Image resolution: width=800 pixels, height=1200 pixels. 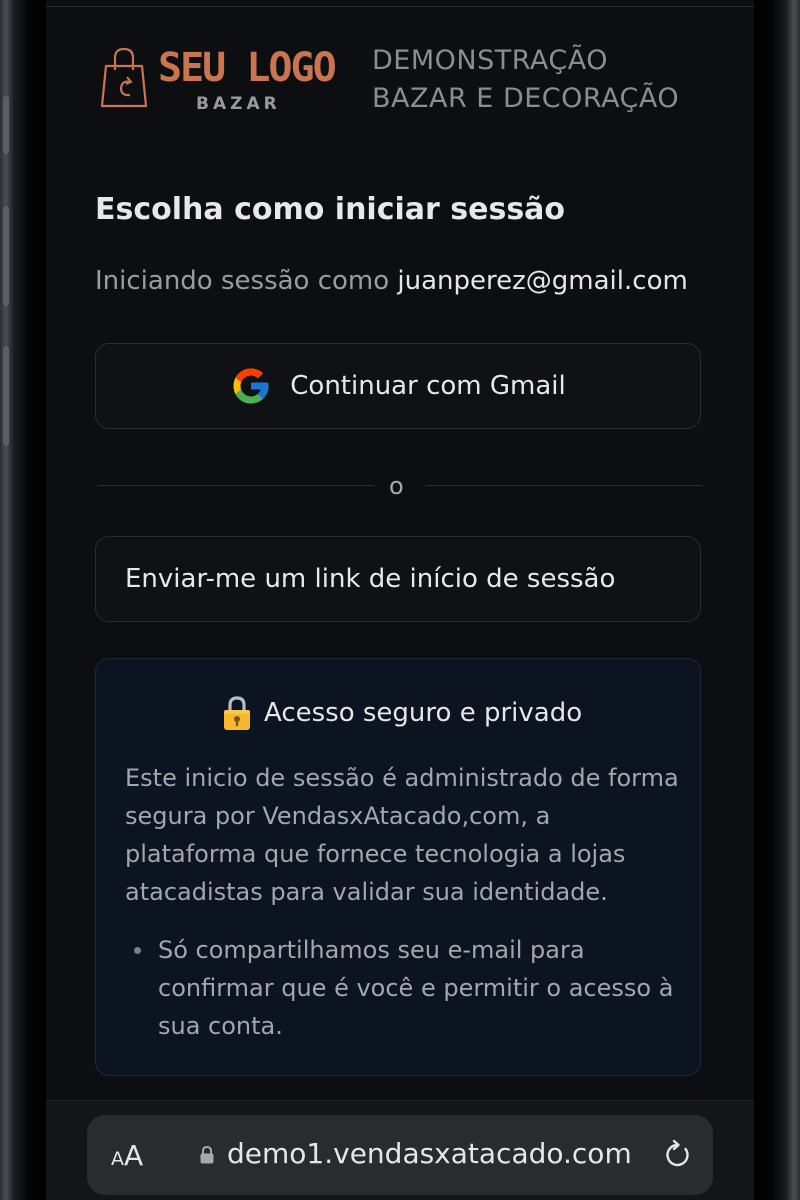 What do you see at coordinates (134, 1155) in the screenshot?
I see `text-size-large-a: A` at bounding box center [134, 1155].